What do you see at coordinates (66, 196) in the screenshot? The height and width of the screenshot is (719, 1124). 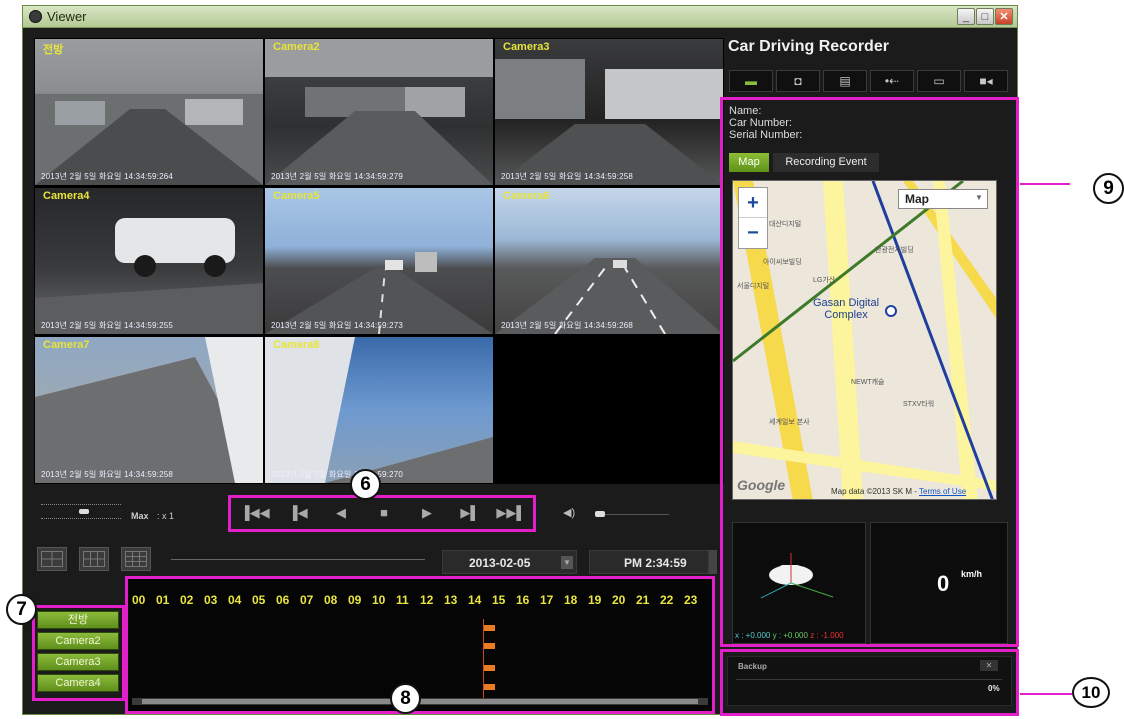 I see `camera-name: Camera4` at bounding box center [66, 196].